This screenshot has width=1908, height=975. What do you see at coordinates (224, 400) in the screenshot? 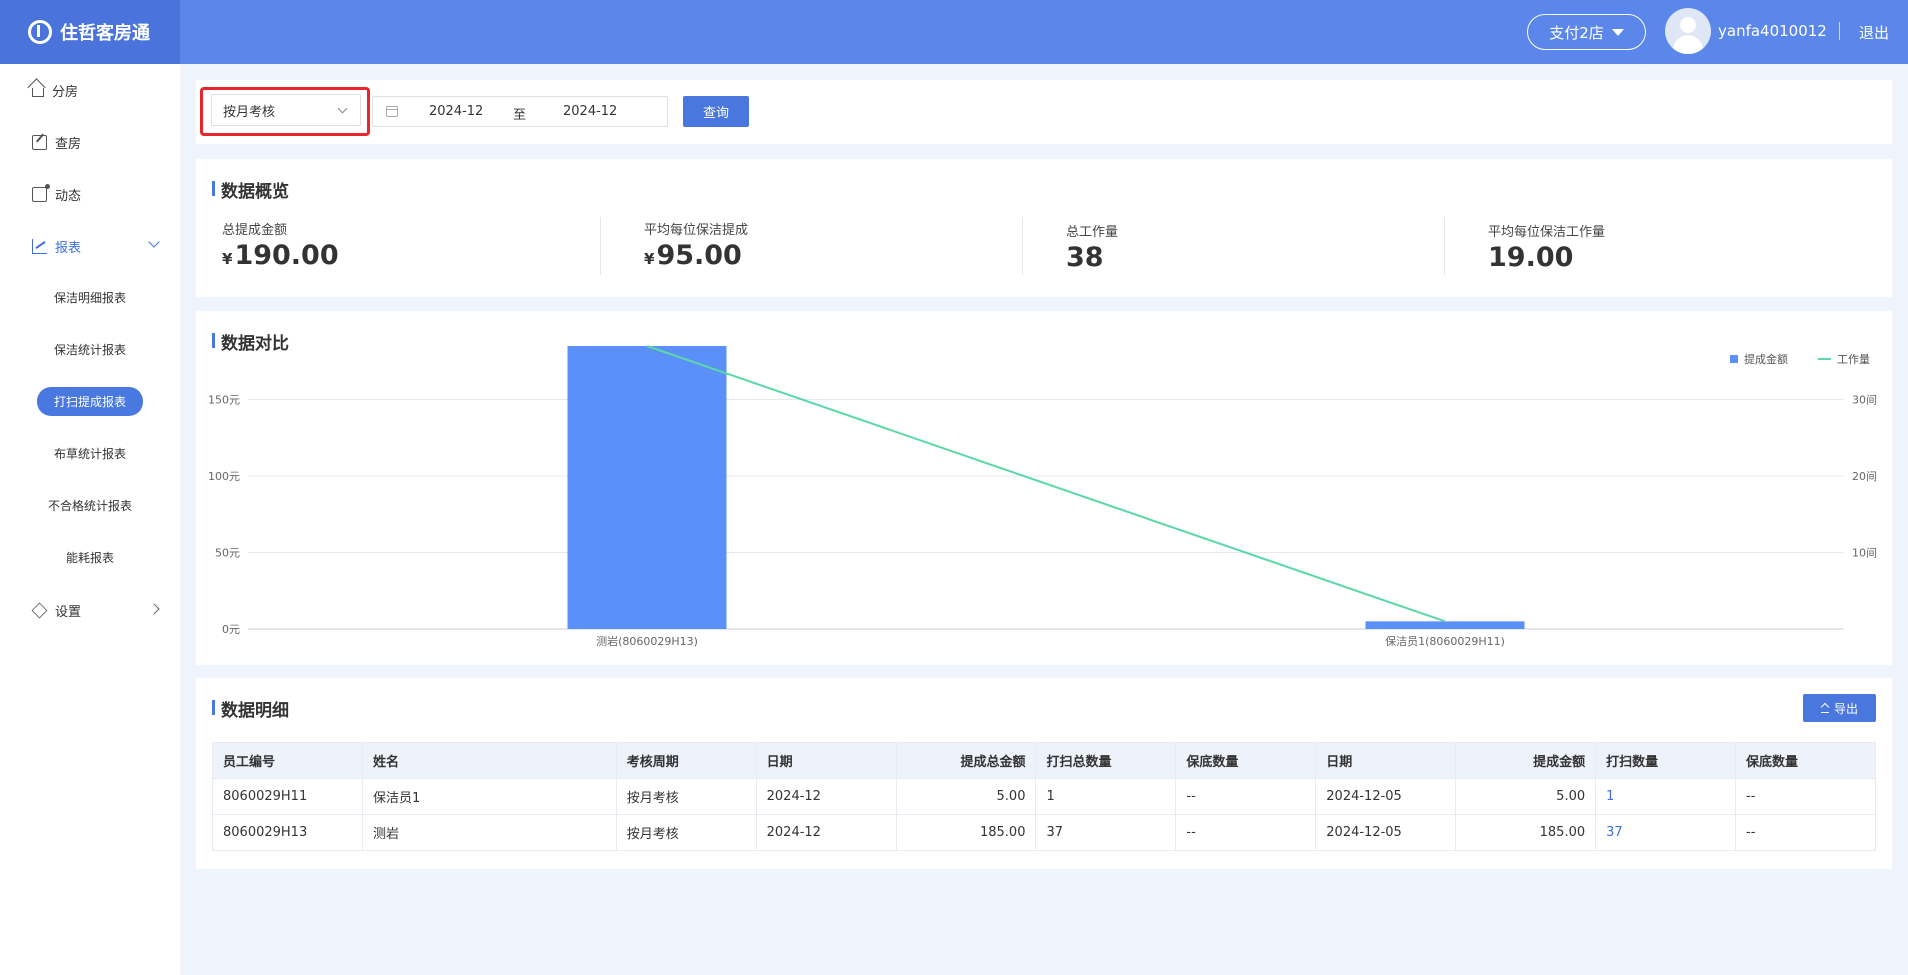
I see `y-left-tick-label: 150元` at bounding box center [224, 400].